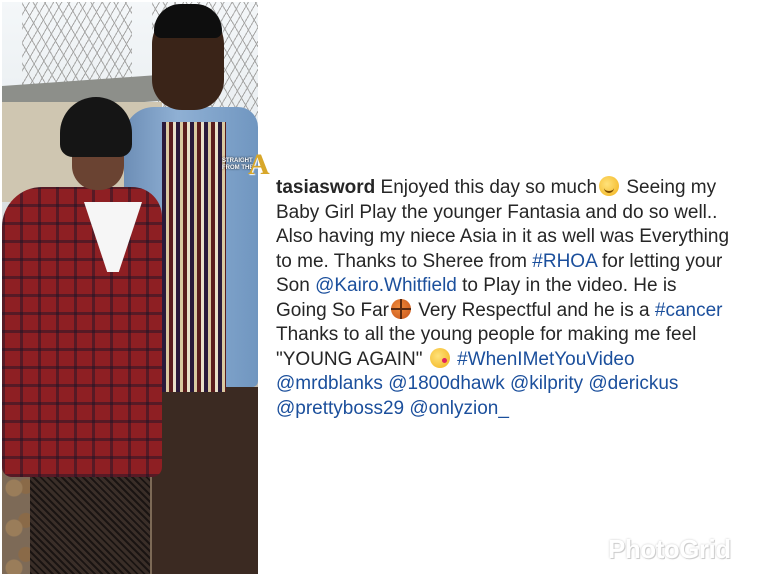 The width and height of the screenshot is (768, 576). What do you see at coordinates (259, 164) in the screenshot?
I see `watermark-logo: A` at bounding box center [259, 164].